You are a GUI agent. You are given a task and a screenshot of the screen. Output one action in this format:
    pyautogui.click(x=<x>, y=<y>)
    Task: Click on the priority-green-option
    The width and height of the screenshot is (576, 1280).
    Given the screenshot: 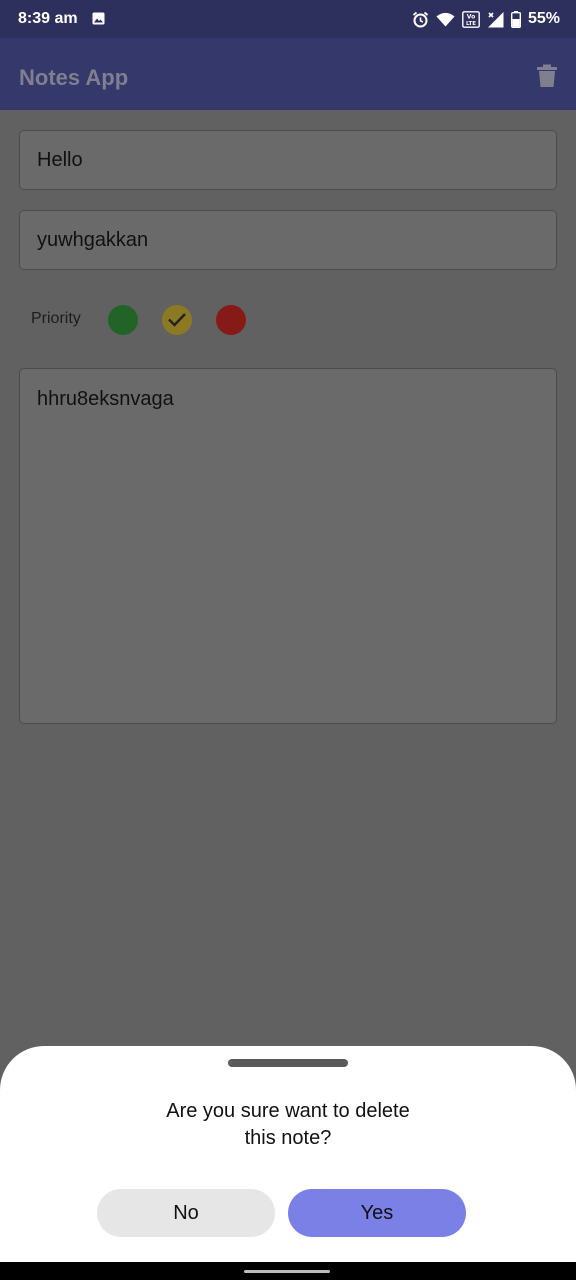 What is the action you would take?
    pyautogui.click(x=123, y=320)
    